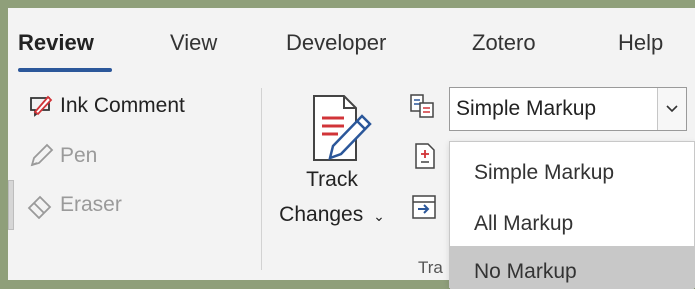 This screenshot has width=695, height=289. Describe the element at coordinates (321, 214) in the screenshot. I see `track-changes-label-line2: Changes` at that location.